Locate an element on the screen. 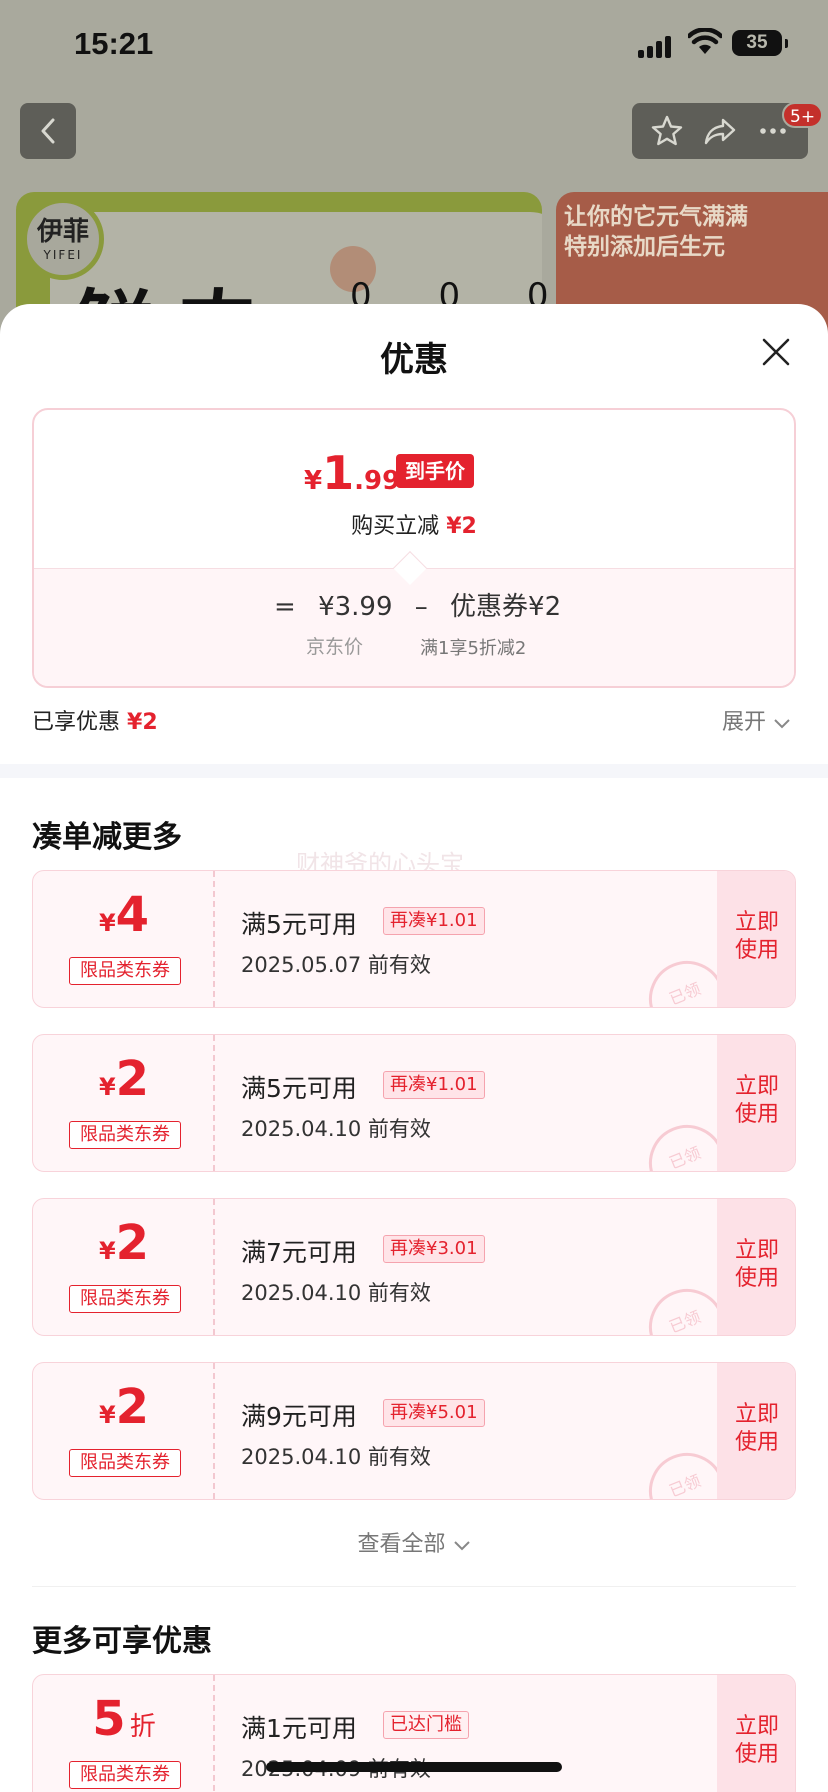  back-button is located at coordinates (48, 131).